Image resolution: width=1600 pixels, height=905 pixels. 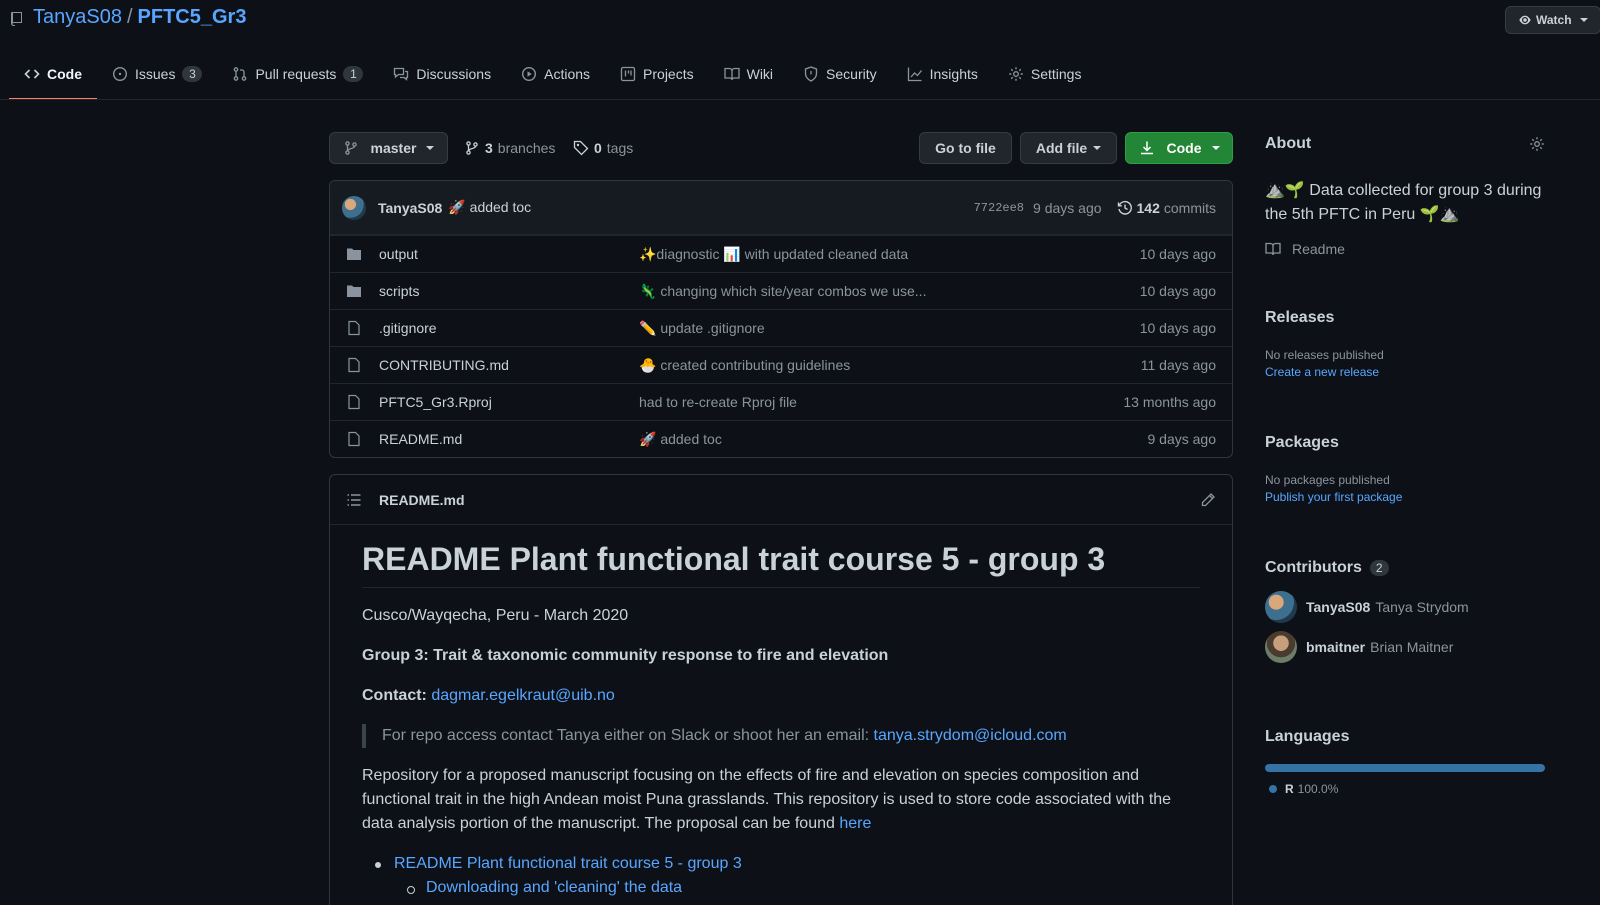 I want to click on tab-projects: Projects, so click(x=657, y=74).